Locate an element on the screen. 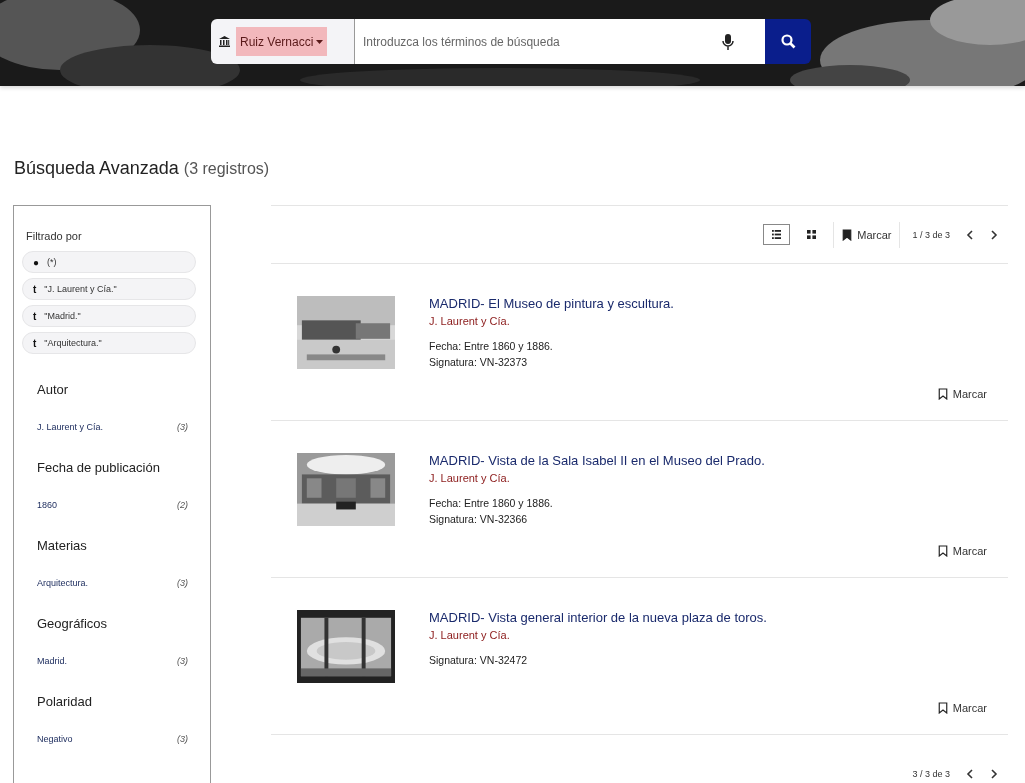 This screenshot has height=783, width=1025. filter-chip: t "J. Laurent y Cía." is located at coordinates (109, 289).